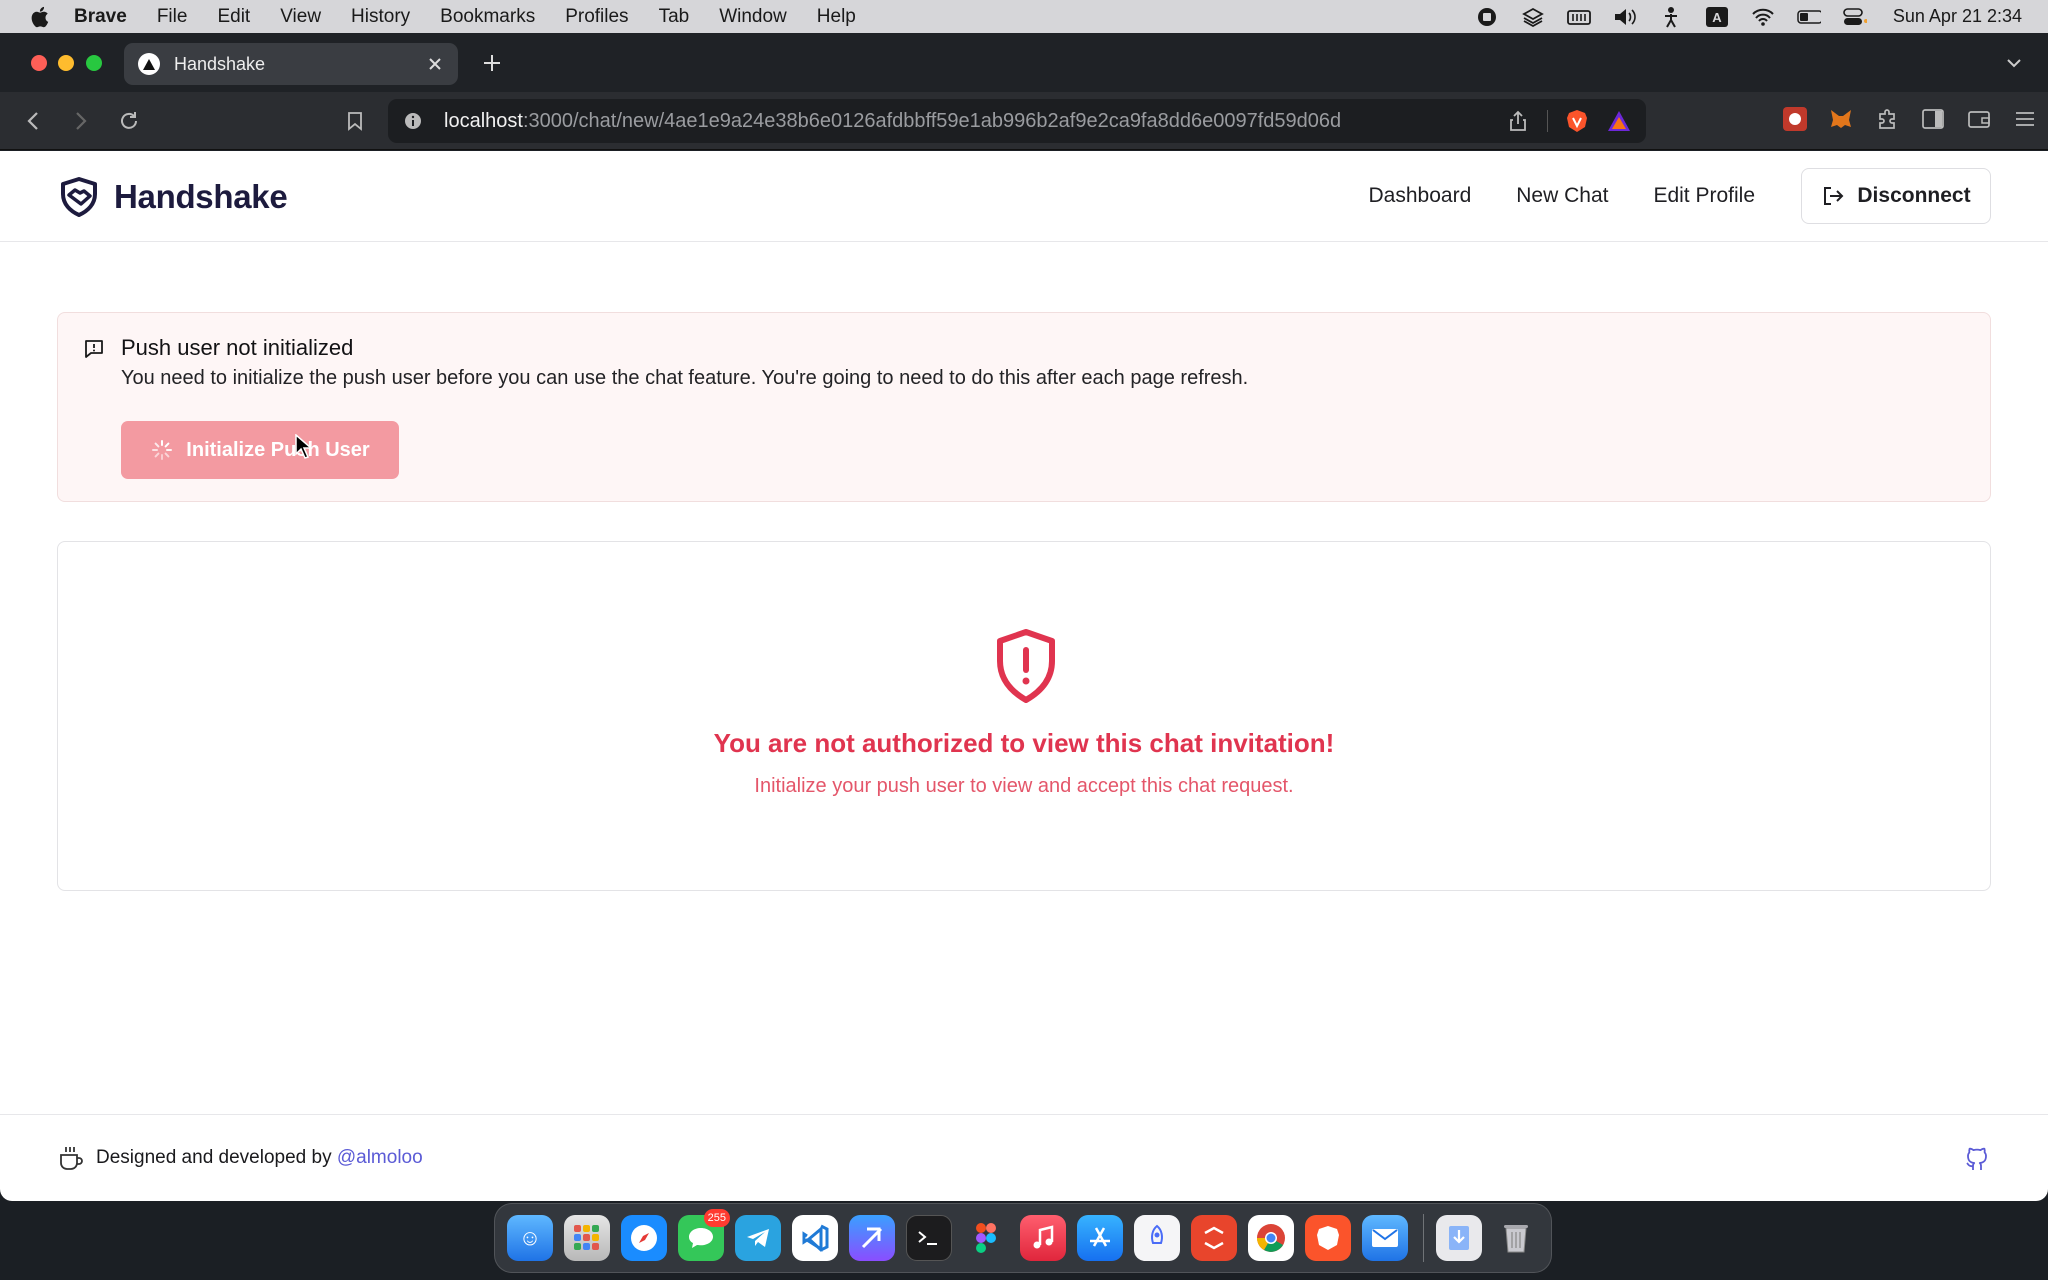 Image resolution: width=2048 pixels, height=1280 pixels. I want to click on brave-rewards-icon, so click(1619, 121).